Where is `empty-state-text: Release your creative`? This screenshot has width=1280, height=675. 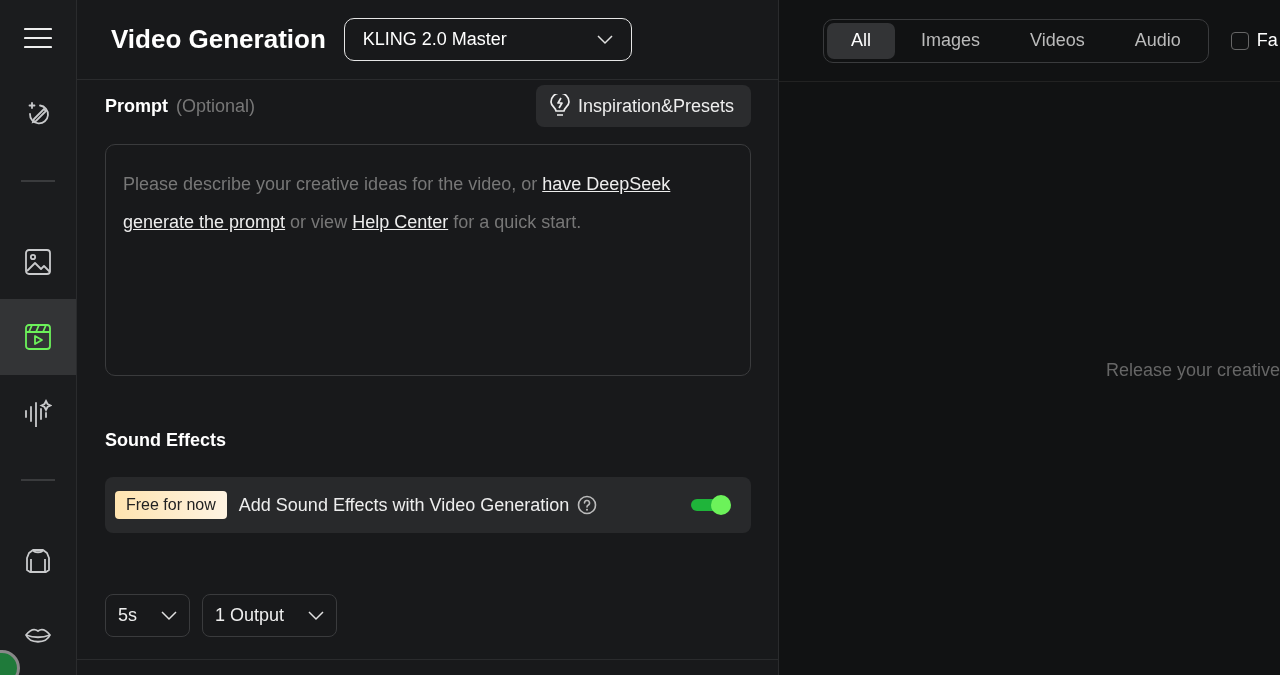 empty-state-text: Release your creative is located at coordinates (1192, 370).